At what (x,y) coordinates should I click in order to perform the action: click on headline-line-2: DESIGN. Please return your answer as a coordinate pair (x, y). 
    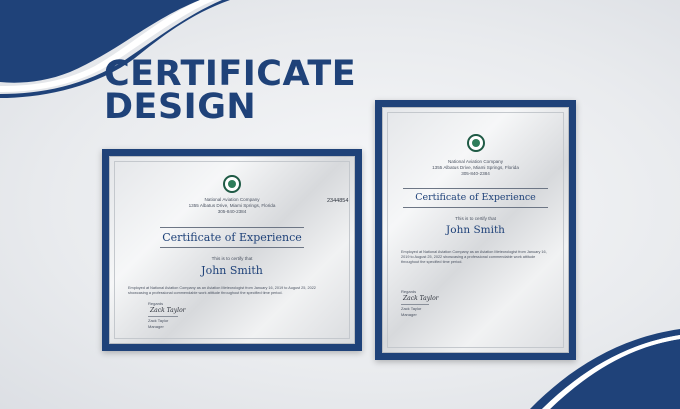
    Looking at the image, I should click on (180, 107).